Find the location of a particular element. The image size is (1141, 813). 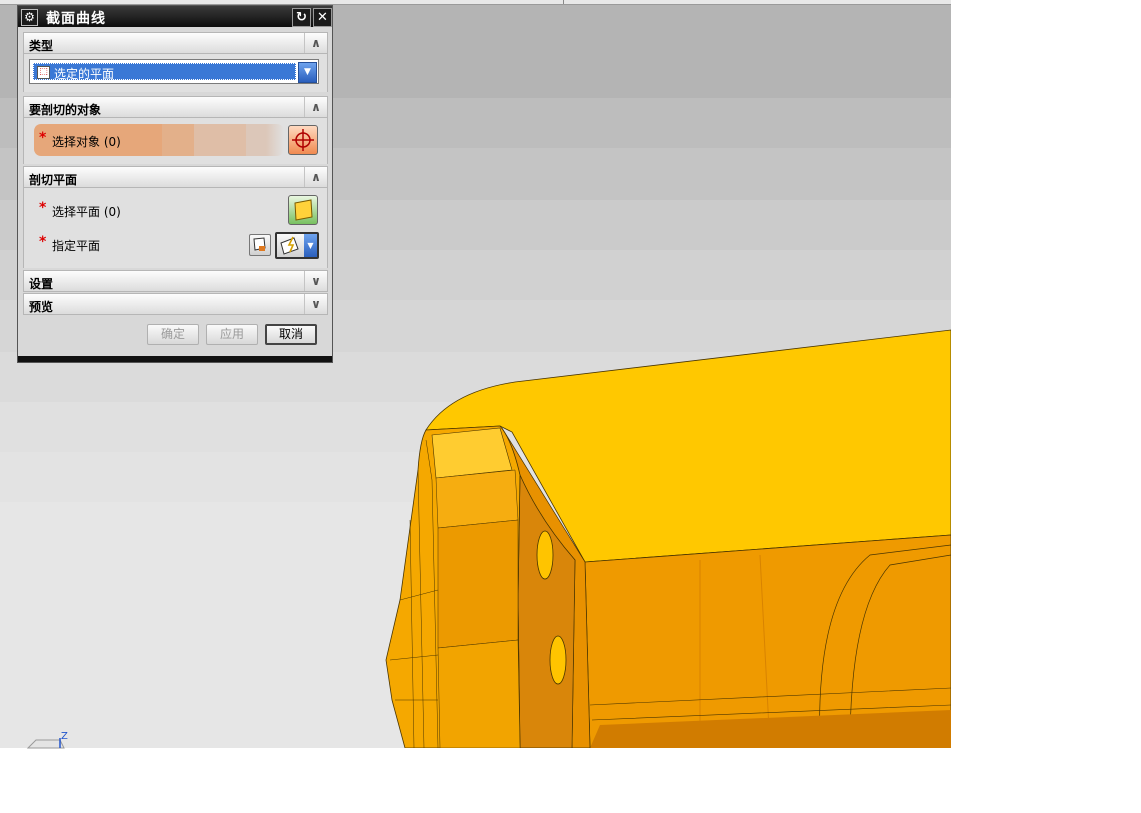

dialog-bottom-bar is located at coordinates (175, 359).